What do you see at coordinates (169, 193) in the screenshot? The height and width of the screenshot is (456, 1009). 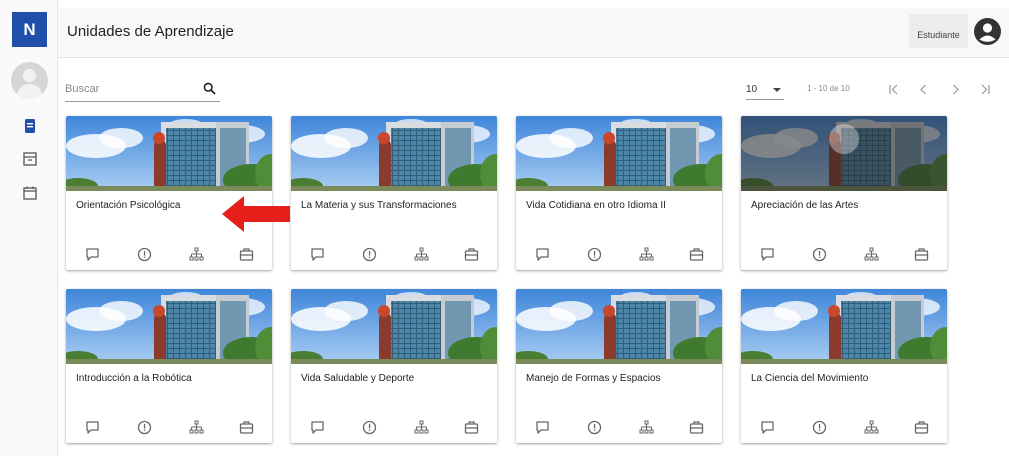 I see `course-card: Orientación Psicológica` at bounding box center [169, 193].